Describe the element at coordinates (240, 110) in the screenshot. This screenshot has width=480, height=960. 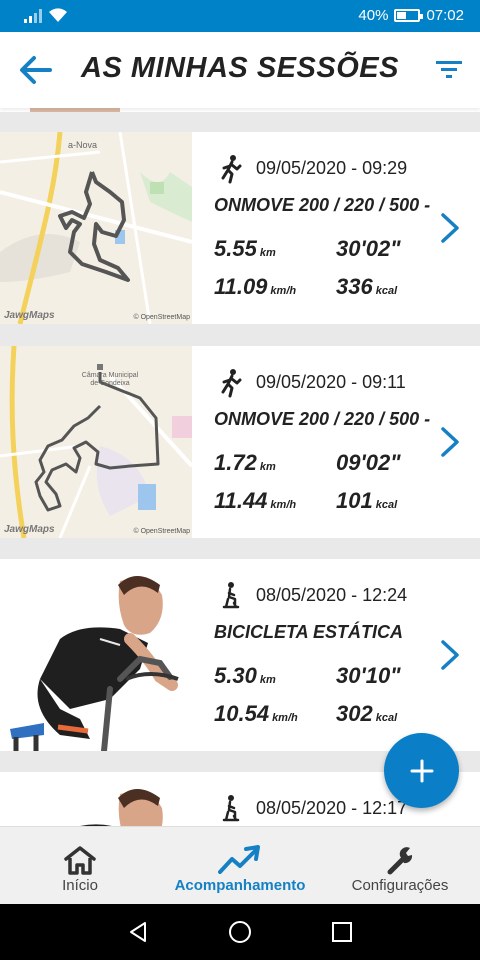
I see `previous-card-edge` at that location.